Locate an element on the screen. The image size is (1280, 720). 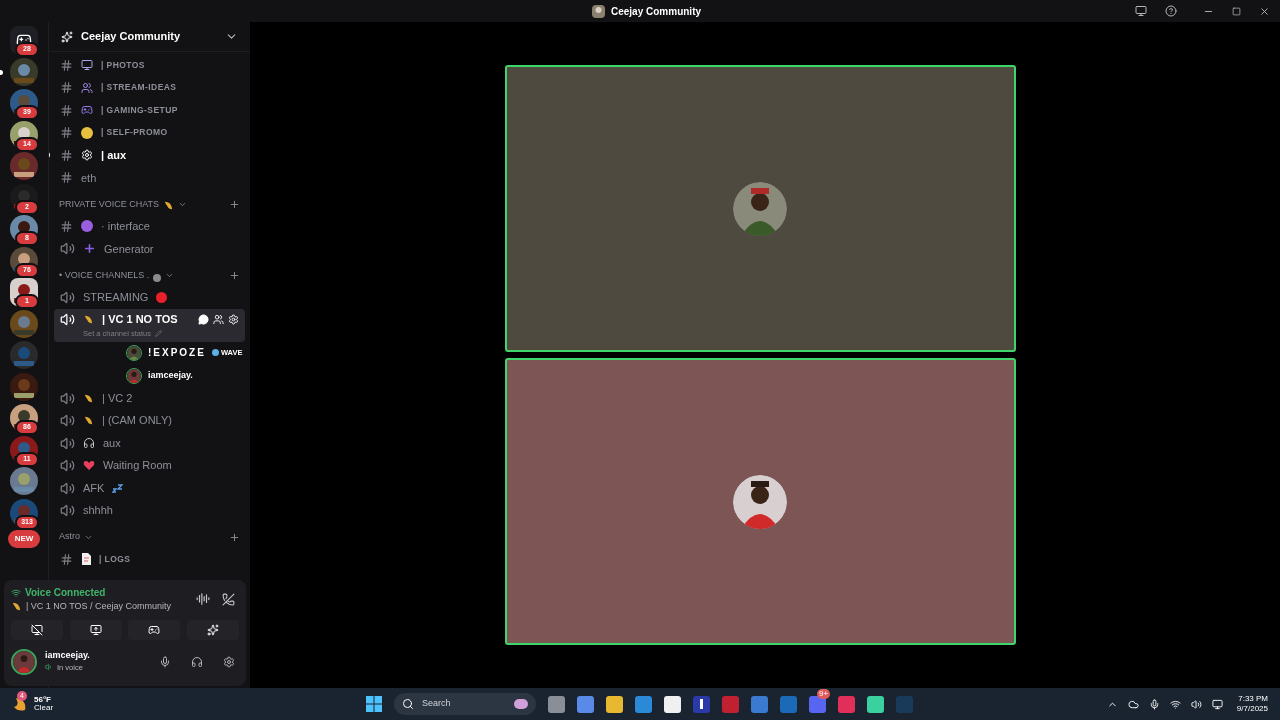
channel-item: | VC 2 is located at coordinates (149, 398).